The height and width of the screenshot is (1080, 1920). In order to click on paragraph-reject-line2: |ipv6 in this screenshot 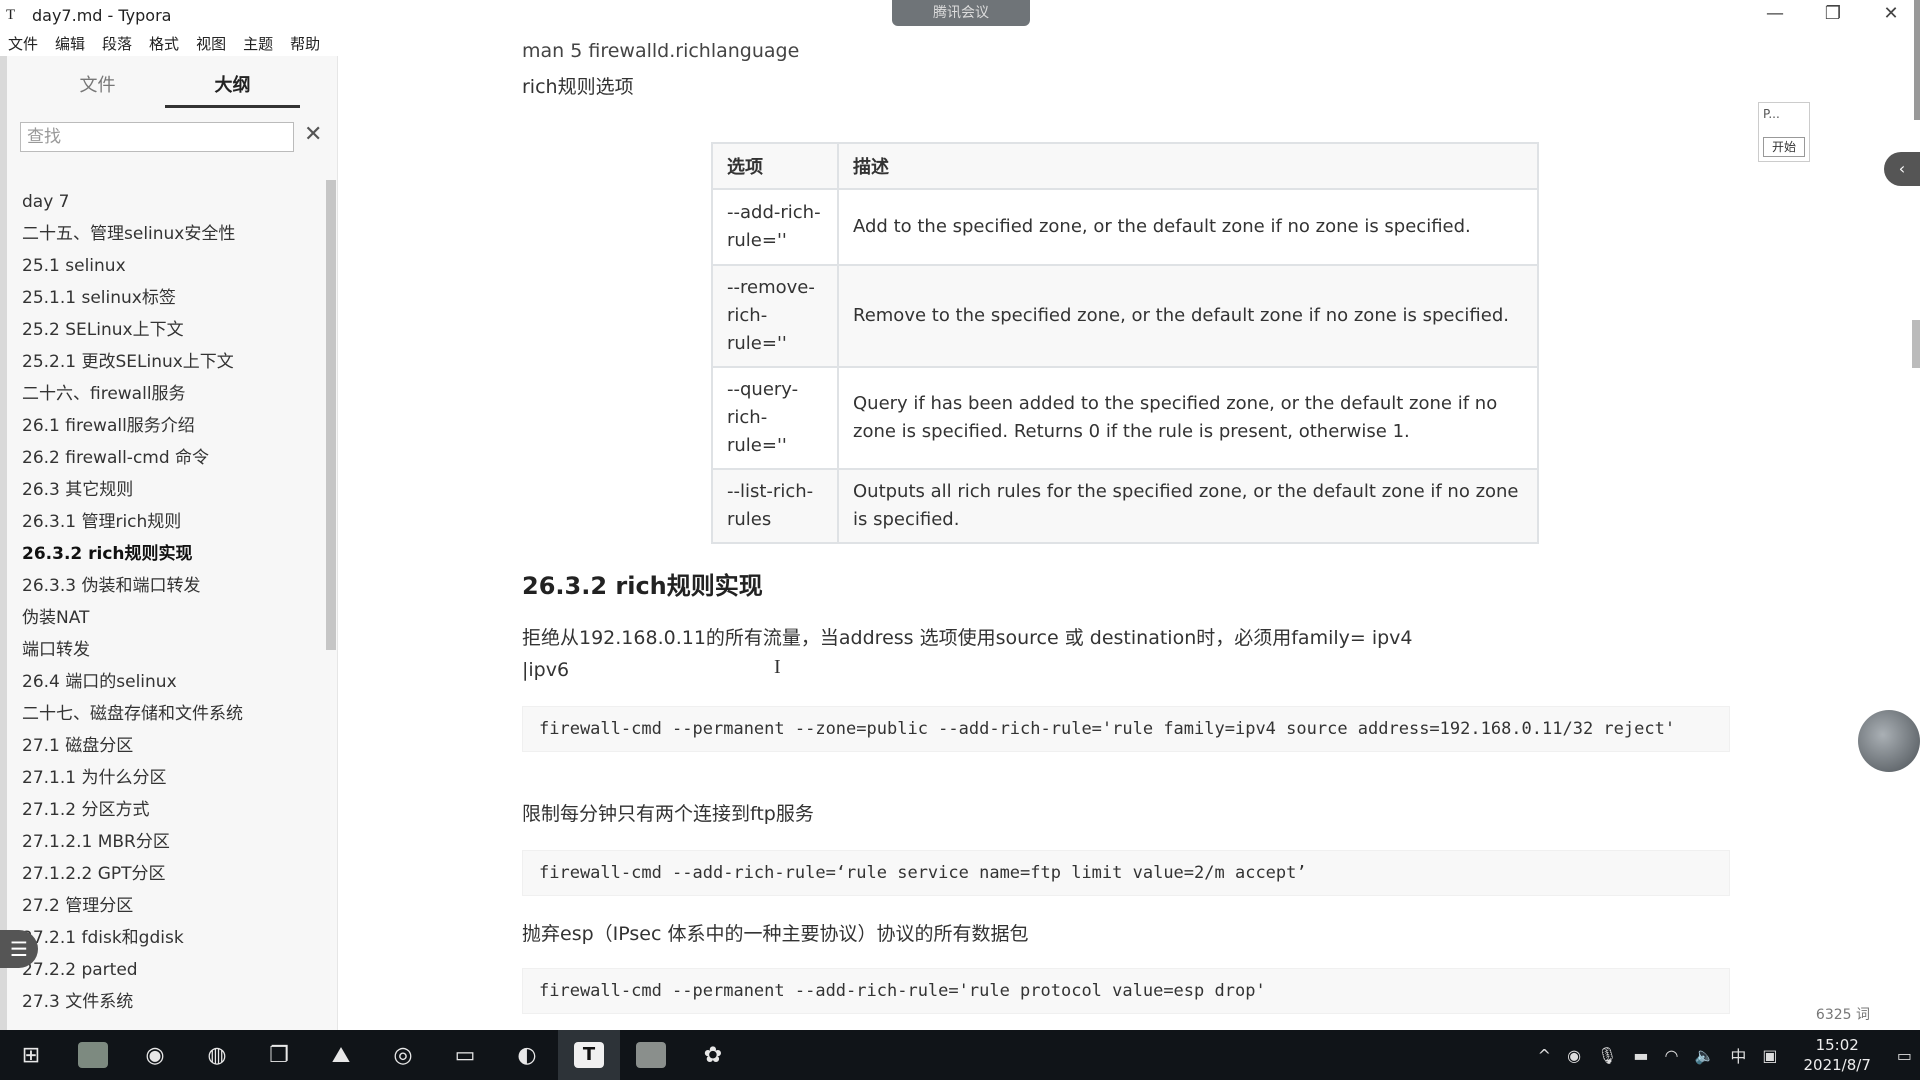, I will do `click(546, 670)`.